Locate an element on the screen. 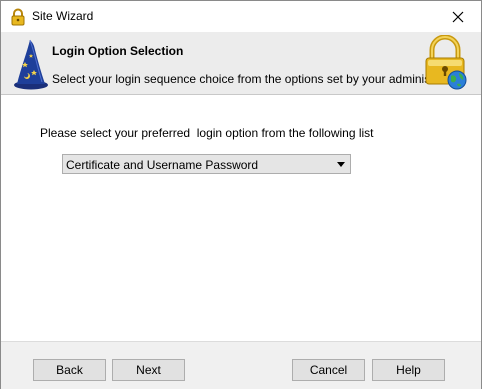  wizard-hat-icon is located at coordinates (31, 64).